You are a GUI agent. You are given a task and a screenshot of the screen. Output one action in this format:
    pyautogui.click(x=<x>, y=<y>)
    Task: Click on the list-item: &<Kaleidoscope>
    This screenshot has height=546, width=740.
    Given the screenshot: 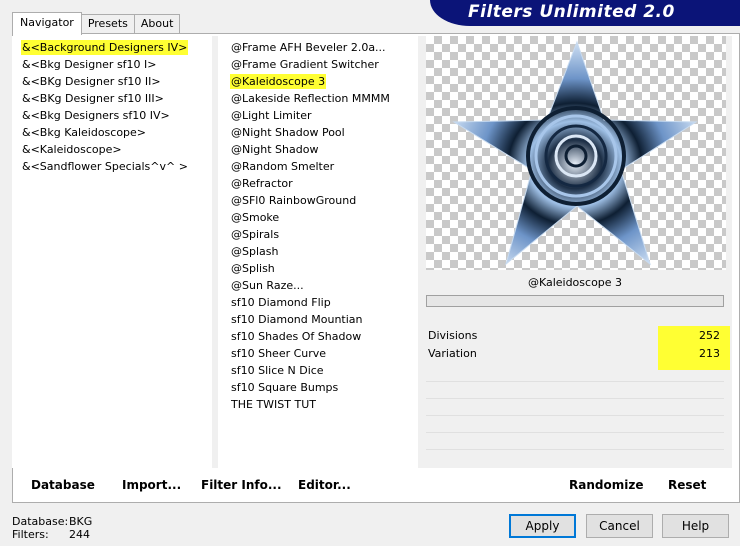 What is the action you would take?
    pyautogui.click(x=112, y=149)
    